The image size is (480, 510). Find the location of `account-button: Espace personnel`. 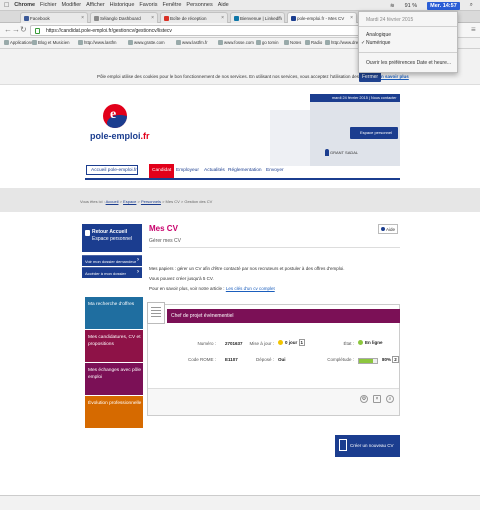

account-button: Espace personnel is located at coordinates (374, 133).